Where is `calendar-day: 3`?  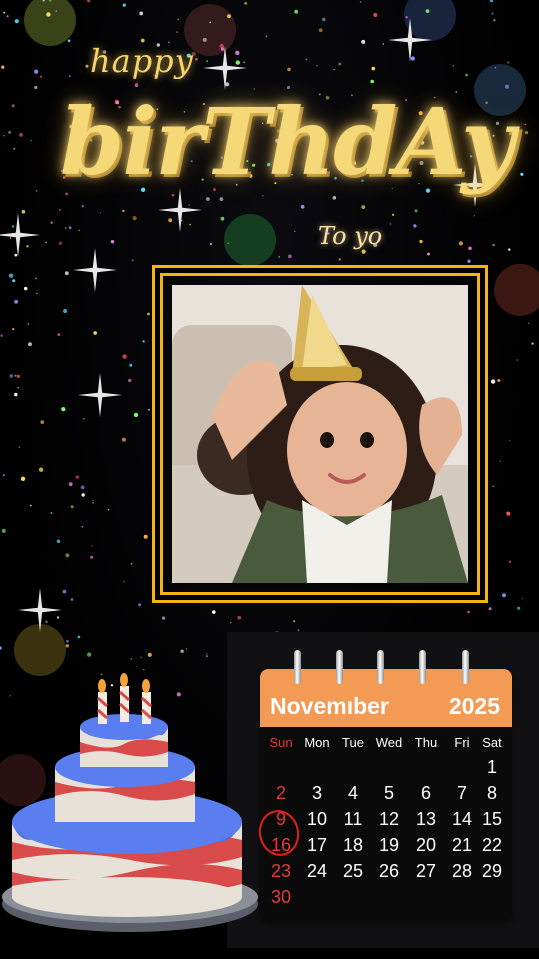
calendar-day: 3 is located at coordinates (317, 793).